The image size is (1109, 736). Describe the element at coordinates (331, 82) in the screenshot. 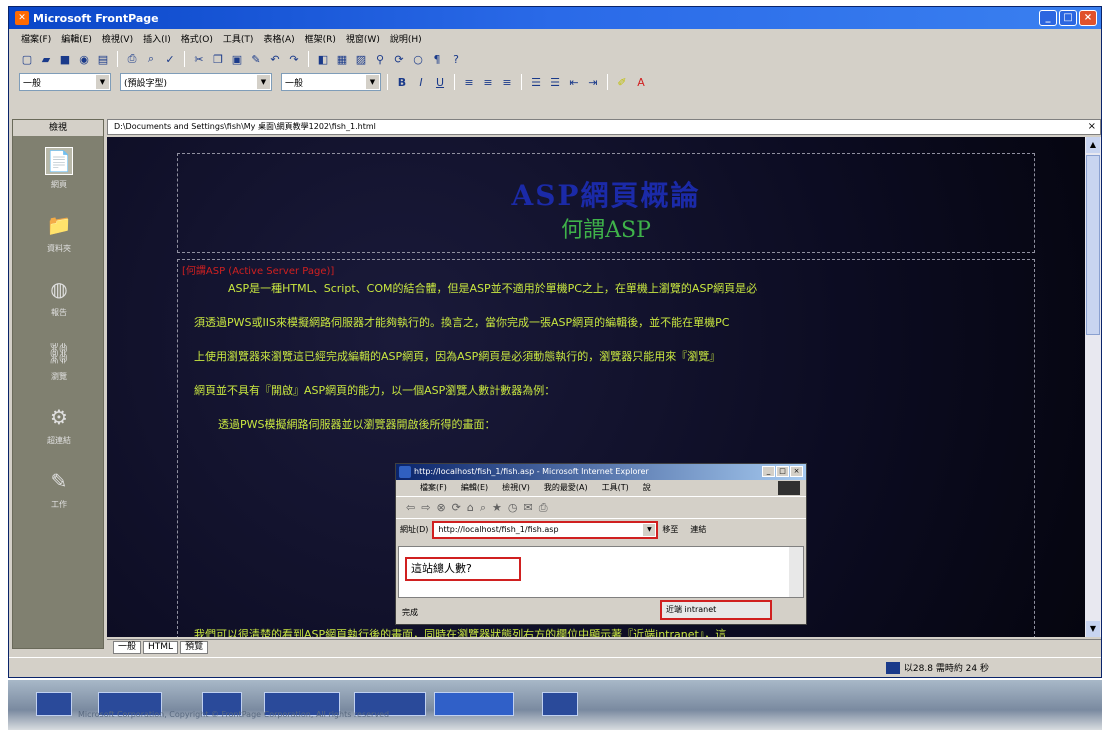

I see `size-select: 一般 ▼` at that location.